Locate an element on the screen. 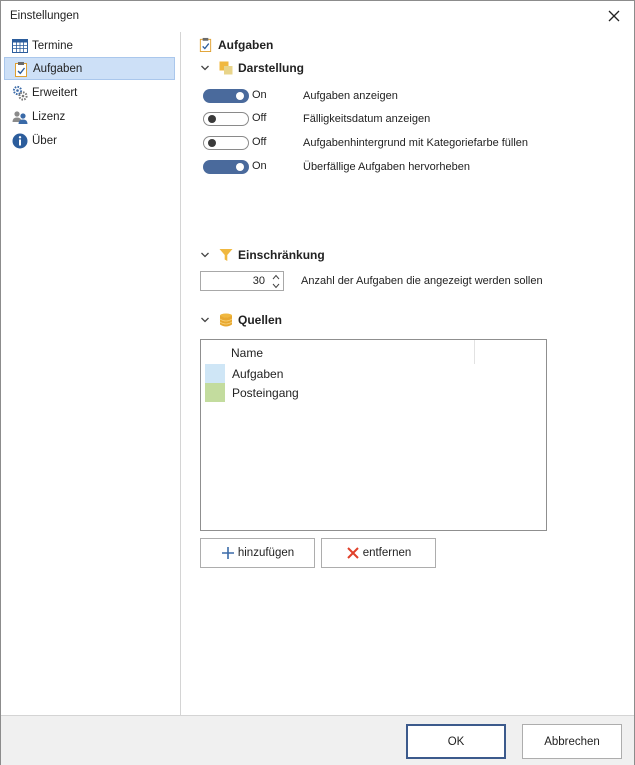  ok-button-label: OK is located at coordinates (456, 741).